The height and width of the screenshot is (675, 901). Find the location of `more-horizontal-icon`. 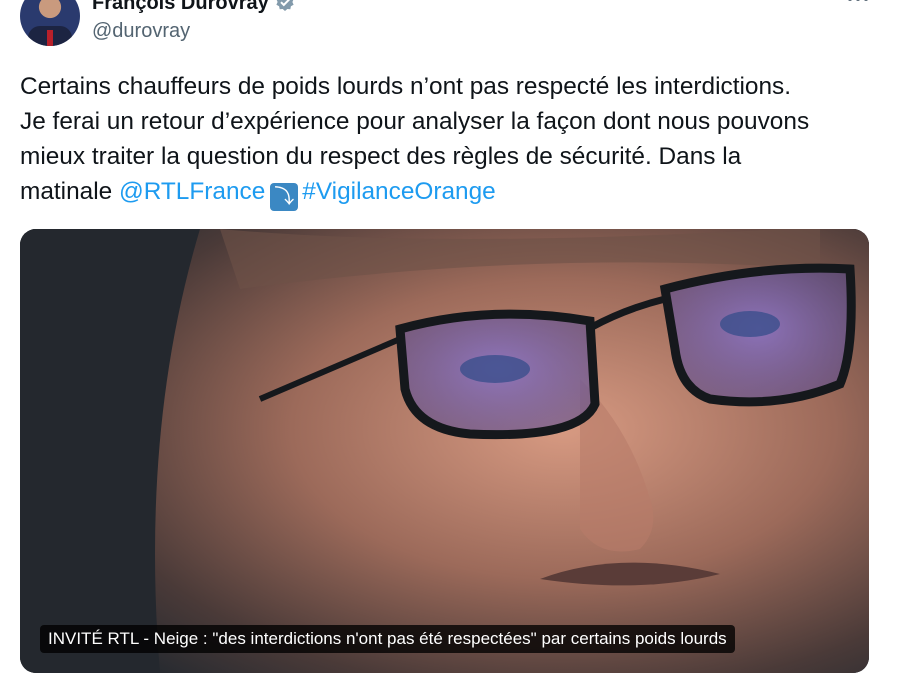

more-horizontal-icon is located at coordinates (858, 3).